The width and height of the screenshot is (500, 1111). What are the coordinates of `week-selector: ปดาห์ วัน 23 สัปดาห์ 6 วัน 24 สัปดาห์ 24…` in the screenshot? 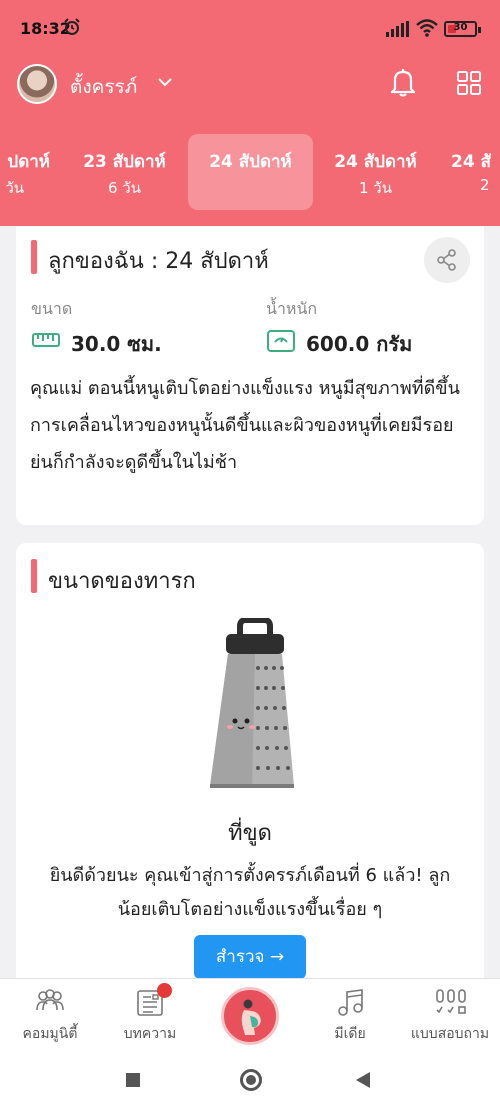 It's located at (250, 172).